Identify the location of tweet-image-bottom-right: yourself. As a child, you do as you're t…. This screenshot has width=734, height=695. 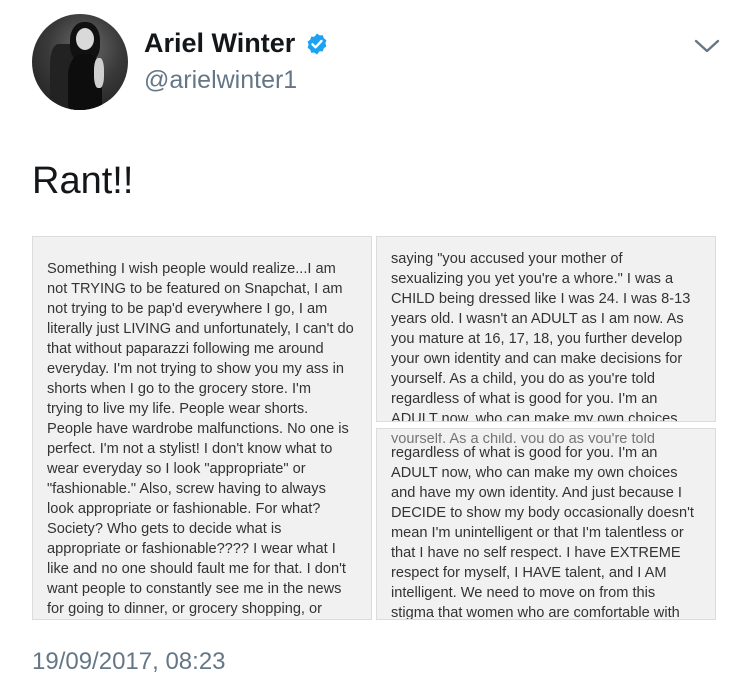
(546, 524).